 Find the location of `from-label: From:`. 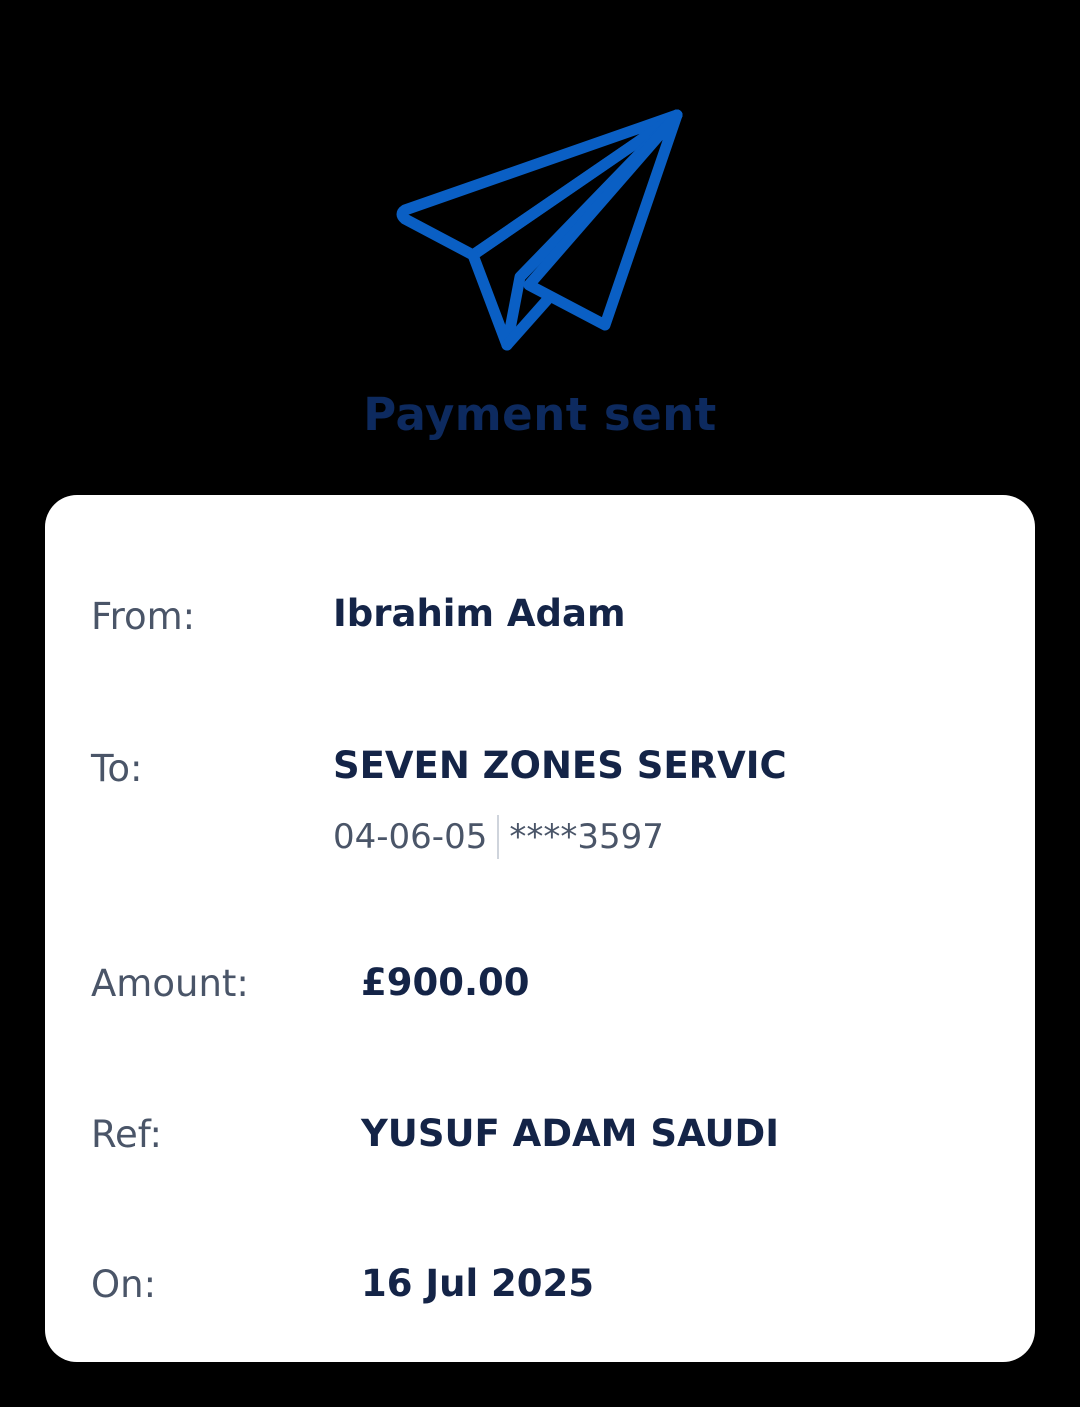

from-label: From: is located at coordinates (143, 616).